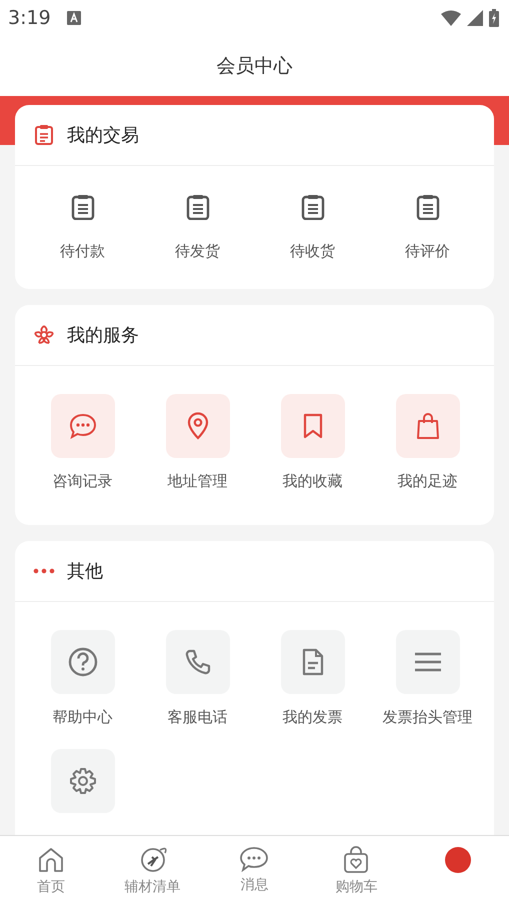  What do you see at coordinates (197, 227) in the screenshot?
I see `order-status-button: 待发货` at bounding box center [197, 227].